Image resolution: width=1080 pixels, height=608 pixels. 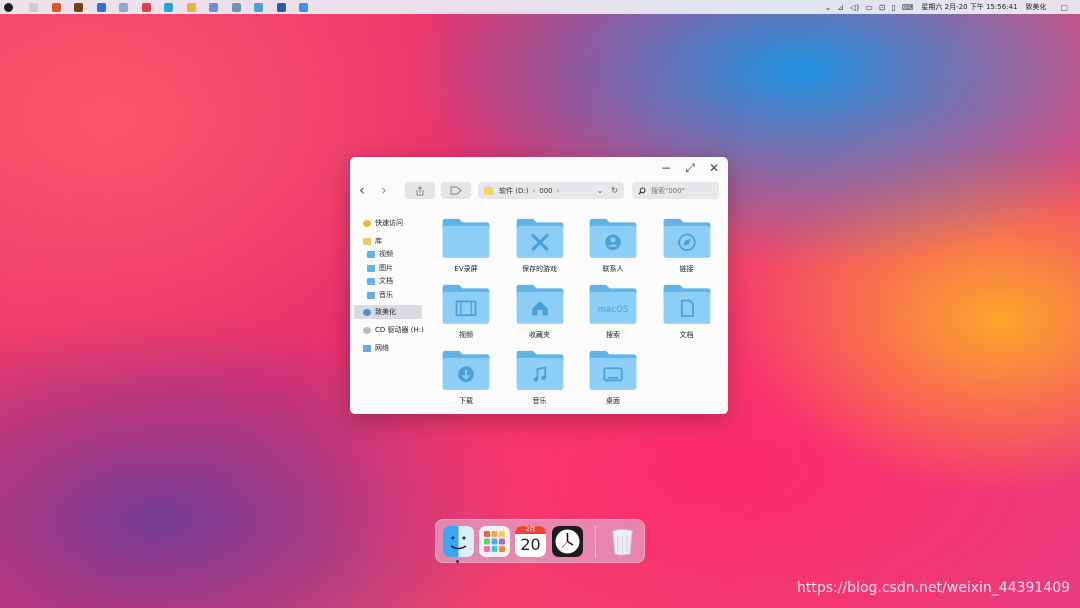 I want to click on address-bar: 软件 (D:) › 000 › ⌄ ↻, so click(x=551, y=190).